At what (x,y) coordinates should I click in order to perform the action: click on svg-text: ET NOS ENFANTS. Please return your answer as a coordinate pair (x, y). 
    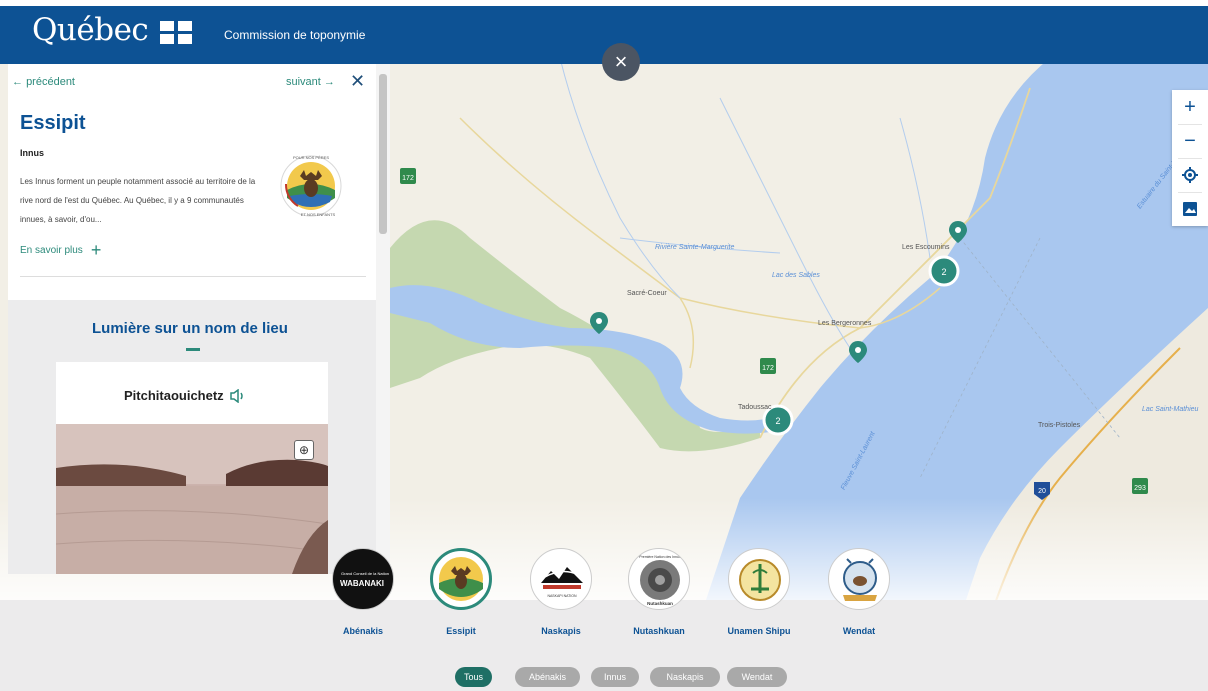
    Looking at the image, I should click on (318, 214).